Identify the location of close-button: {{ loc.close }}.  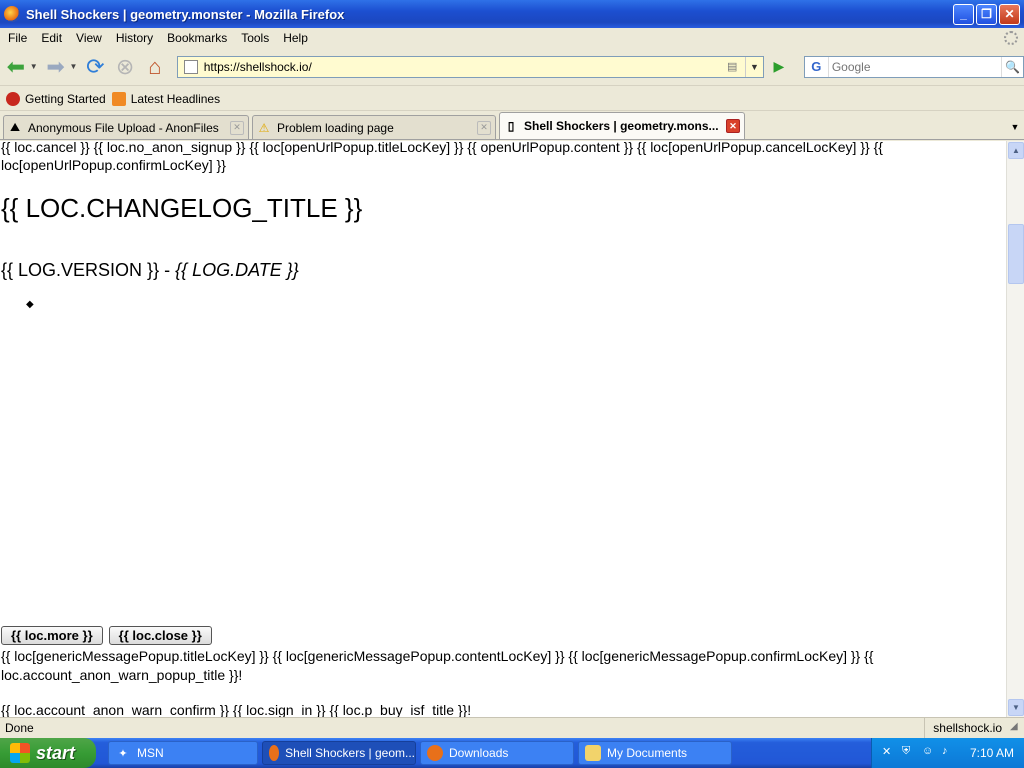
(160, 635).